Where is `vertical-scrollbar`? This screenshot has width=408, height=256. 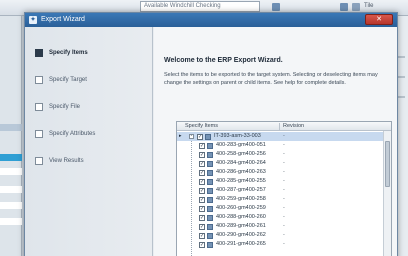 vertical-scrollbar is located at coordinates (387, 193).